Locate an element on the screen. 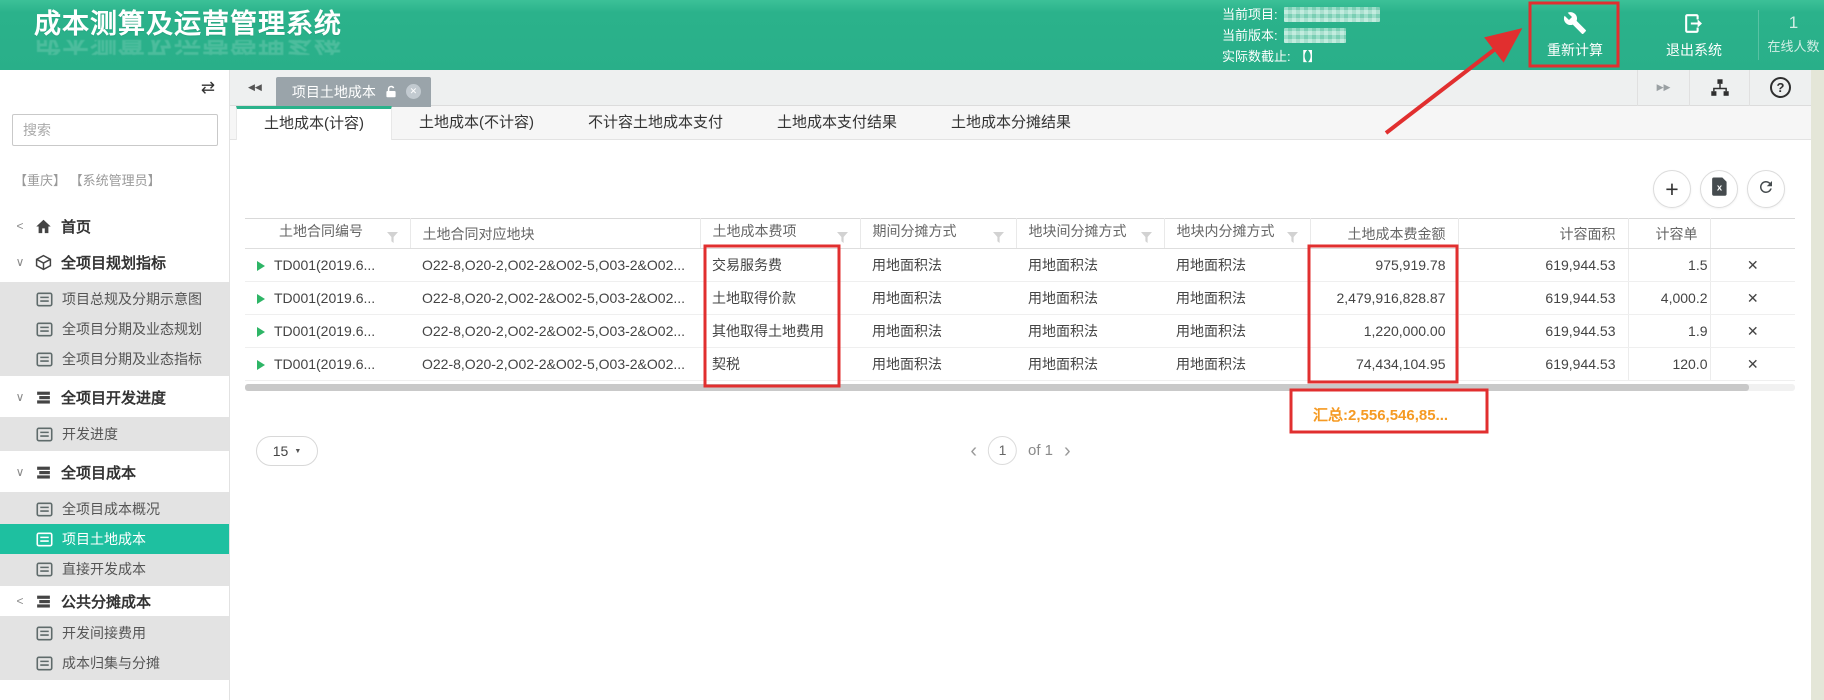 The height and width of the screenshot is (700, 1824). sidebar-item-cost-collection-allocation: 成本归集与分摊 is located at coordinates (114, 663).